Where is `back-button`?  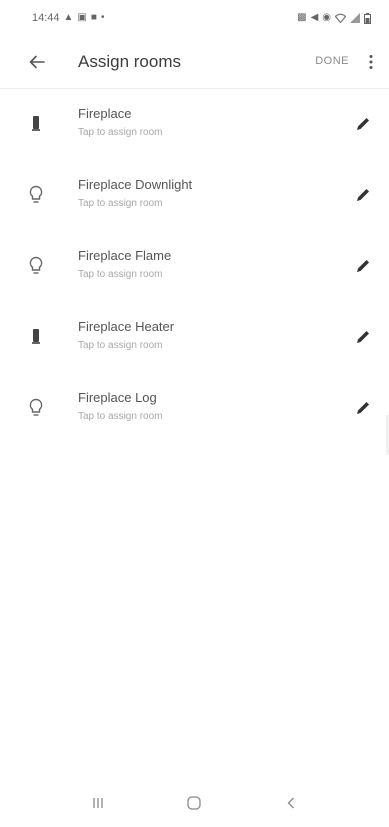 back-button is located at coordinates (37, 62).